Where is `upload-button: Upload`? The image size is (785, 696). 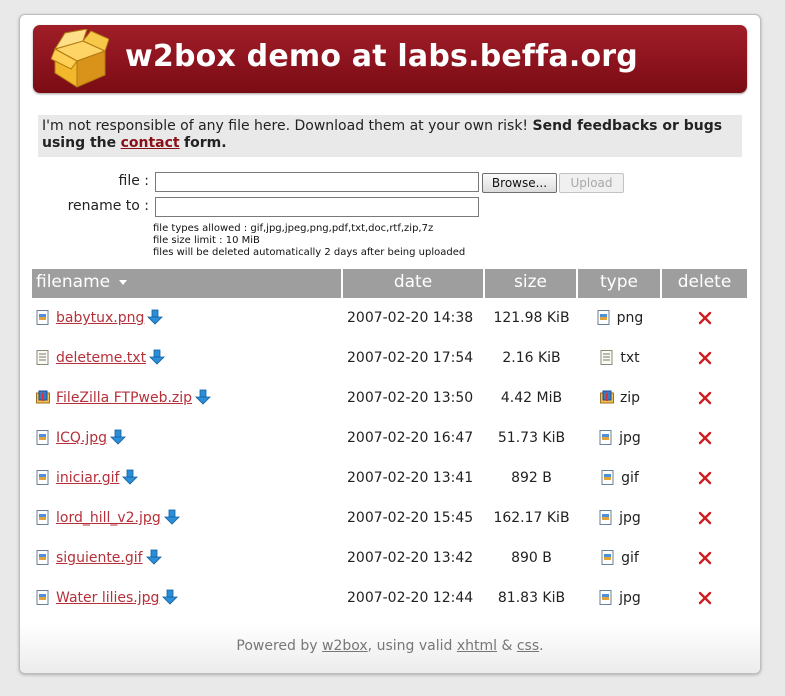 upload-button: Upload is located at coordinates (591, 183).